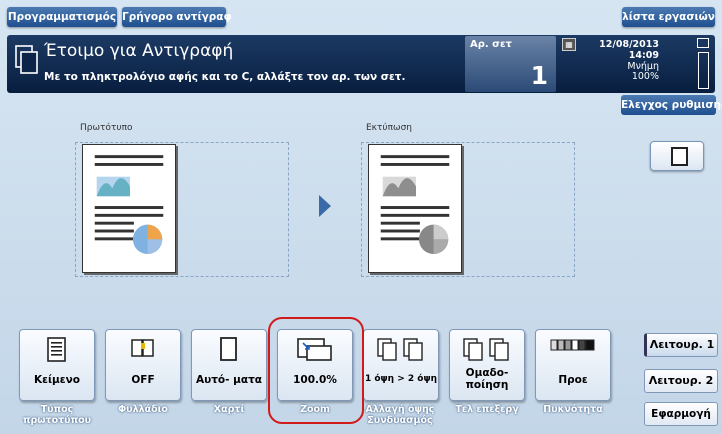 Image resolution: width=722 pixels, height=434 pixels. I want to click on tab-programs: Προγραμματισμός, so click(62, 17).